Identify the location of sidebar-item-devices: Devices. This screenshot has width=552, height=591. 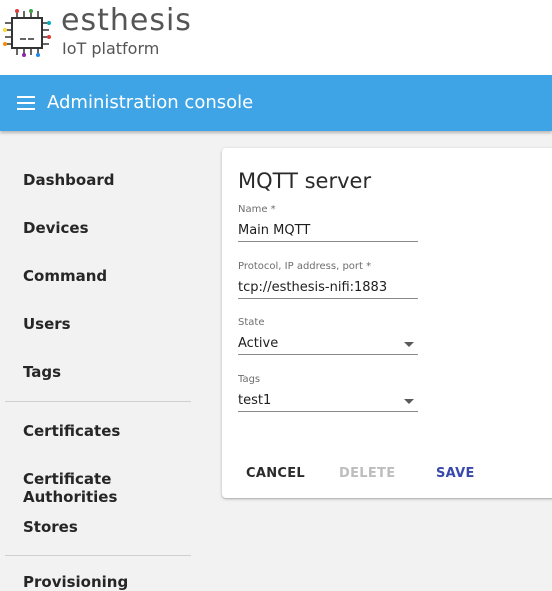
(56, 228).